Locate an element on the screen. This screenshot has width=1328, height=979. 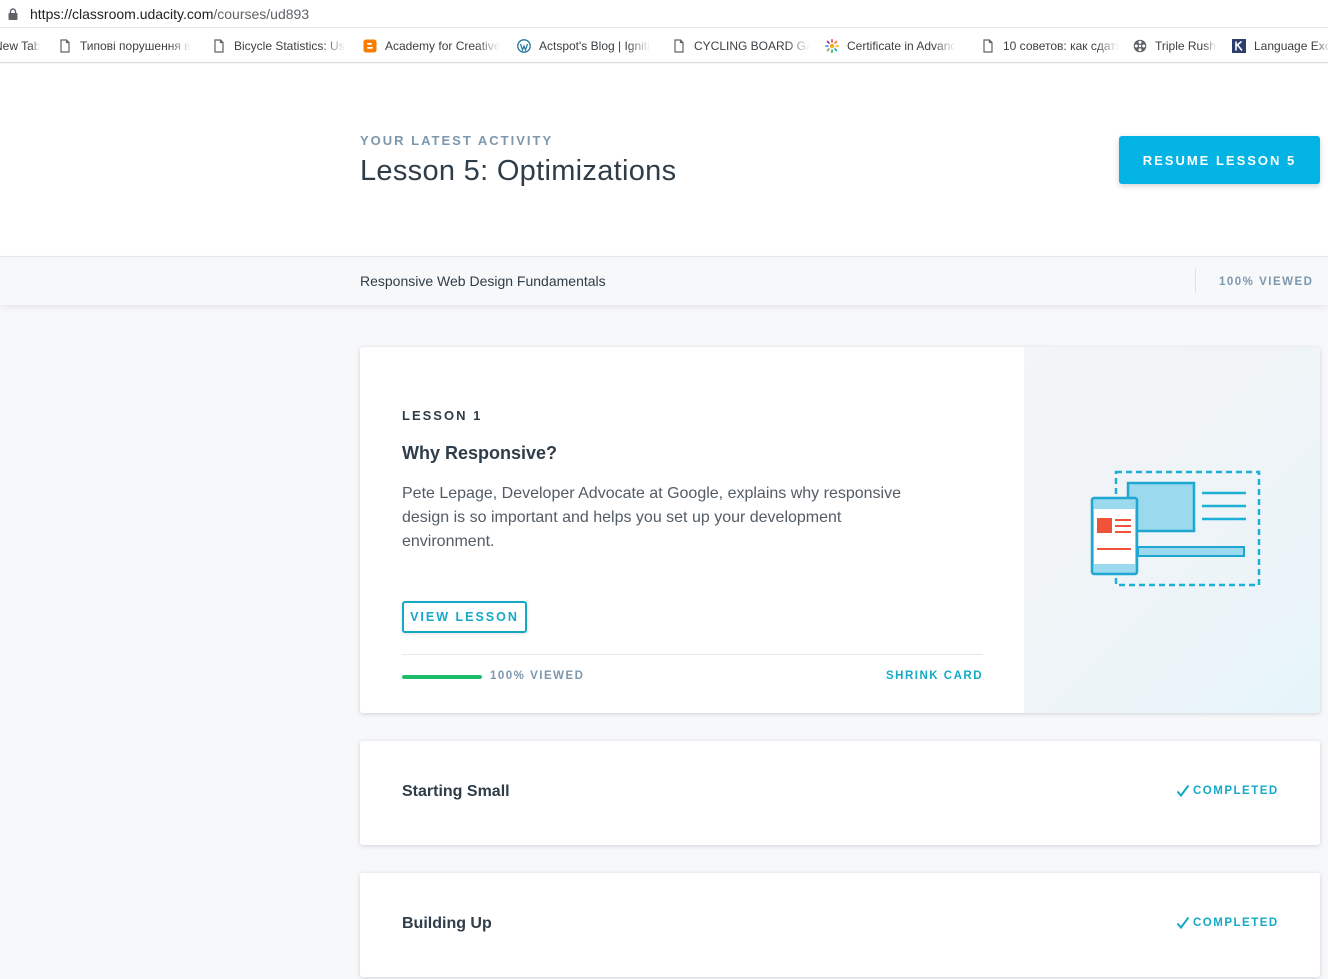
progress-bar-fill is located at coordinates (442, 677).